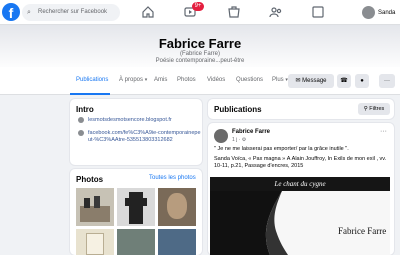 This screenshot has height=255, width=400. Describe the element at coordinates (298, 81) in the screenshot. I see `messenger-icon: ✉` at that location.